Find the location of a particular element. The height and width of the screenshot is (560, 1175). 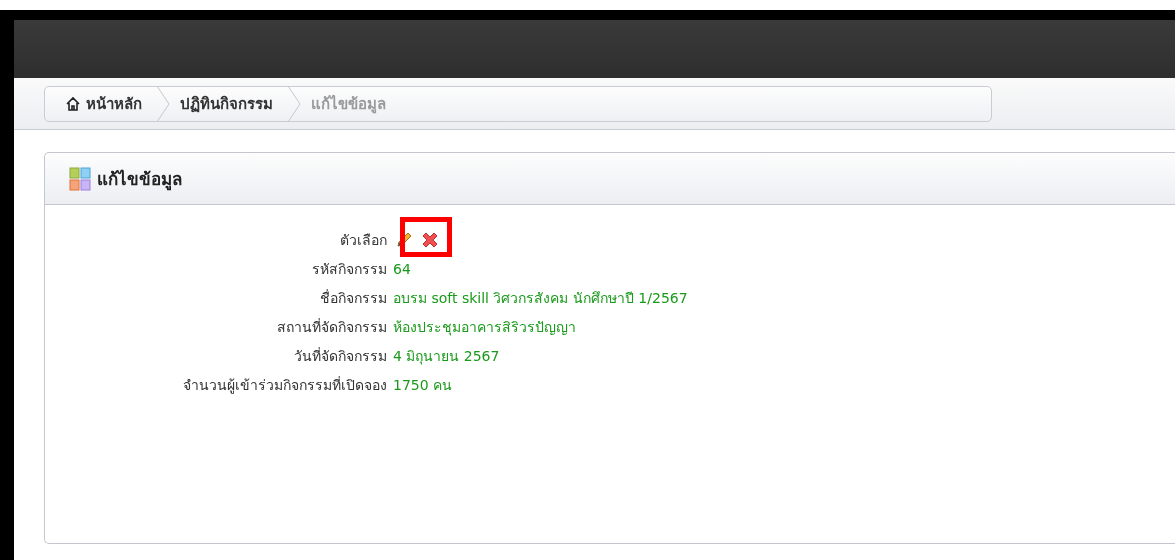

panel-title: แก้ไขข้อมูล is located at coordinates (139, 180).